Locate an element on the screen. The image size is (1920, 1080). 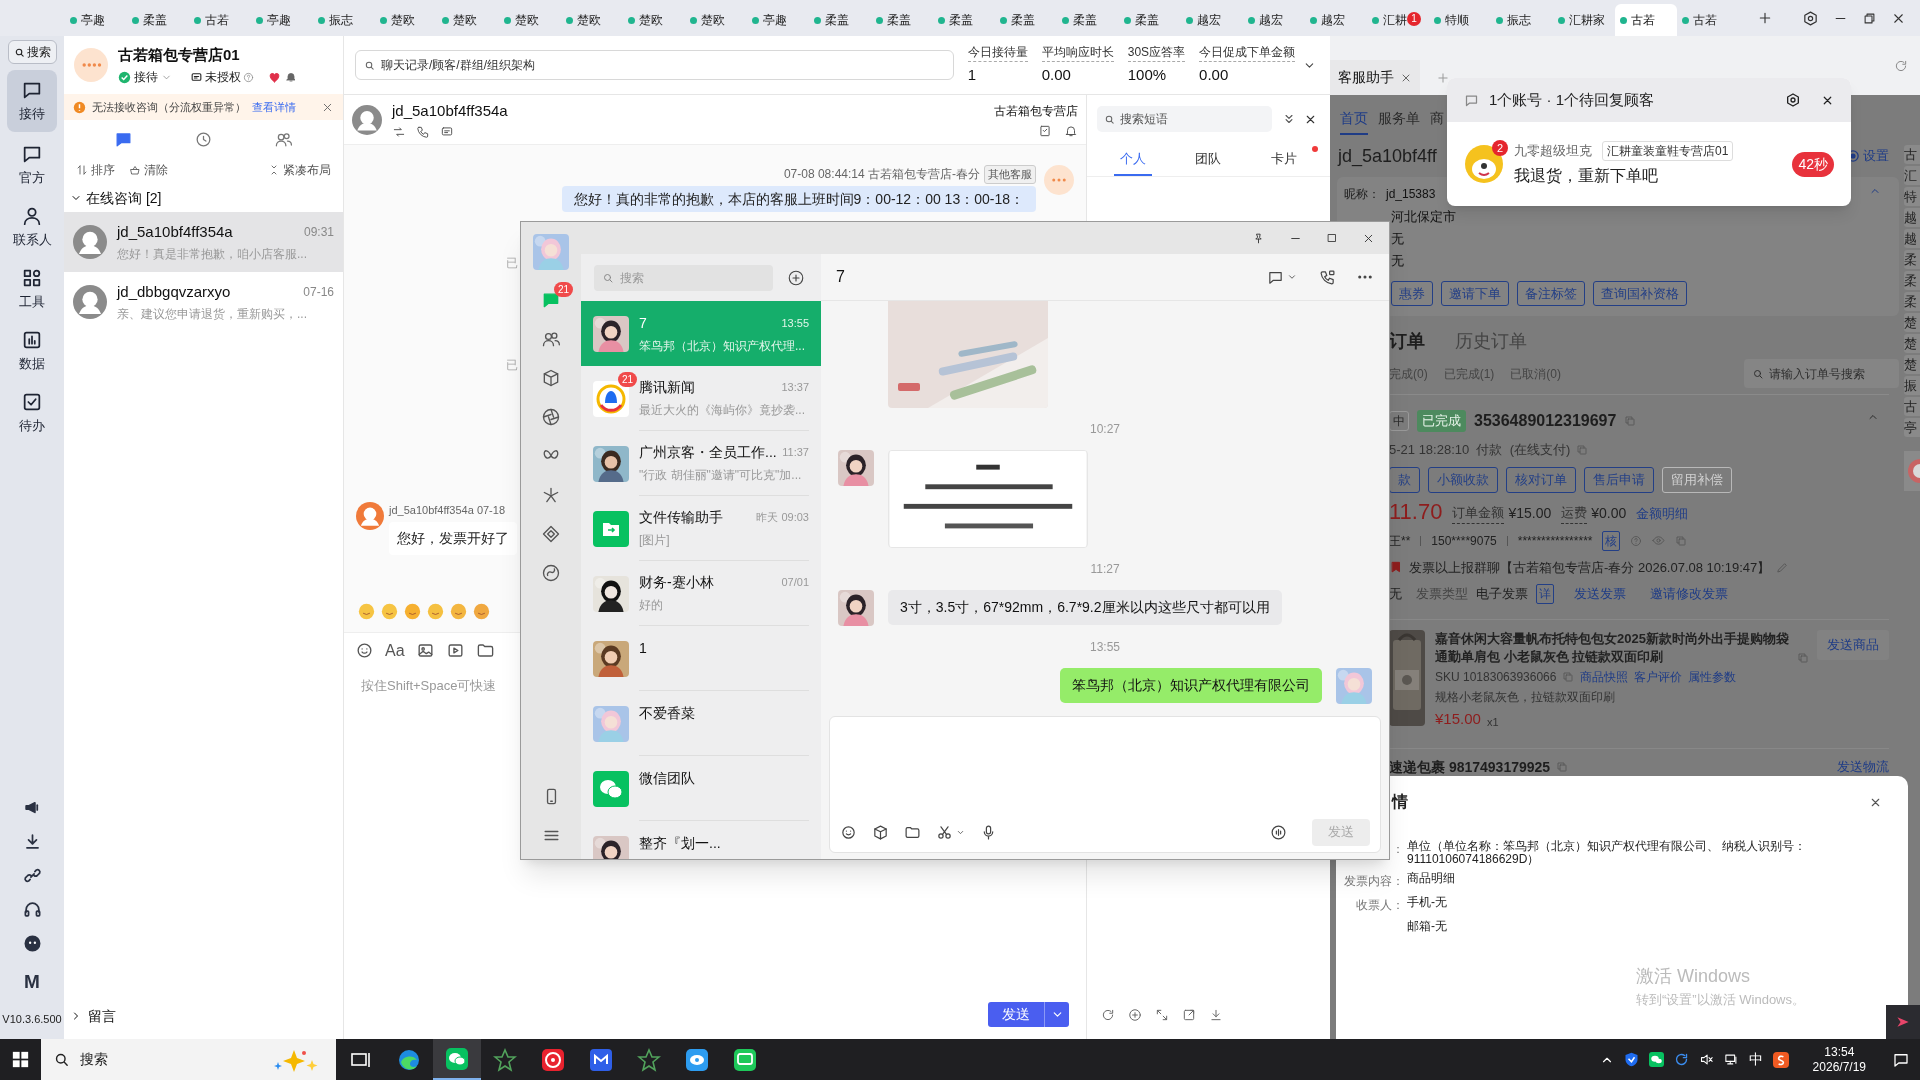
circle-app-icon is located at coordinates (553, 1059).